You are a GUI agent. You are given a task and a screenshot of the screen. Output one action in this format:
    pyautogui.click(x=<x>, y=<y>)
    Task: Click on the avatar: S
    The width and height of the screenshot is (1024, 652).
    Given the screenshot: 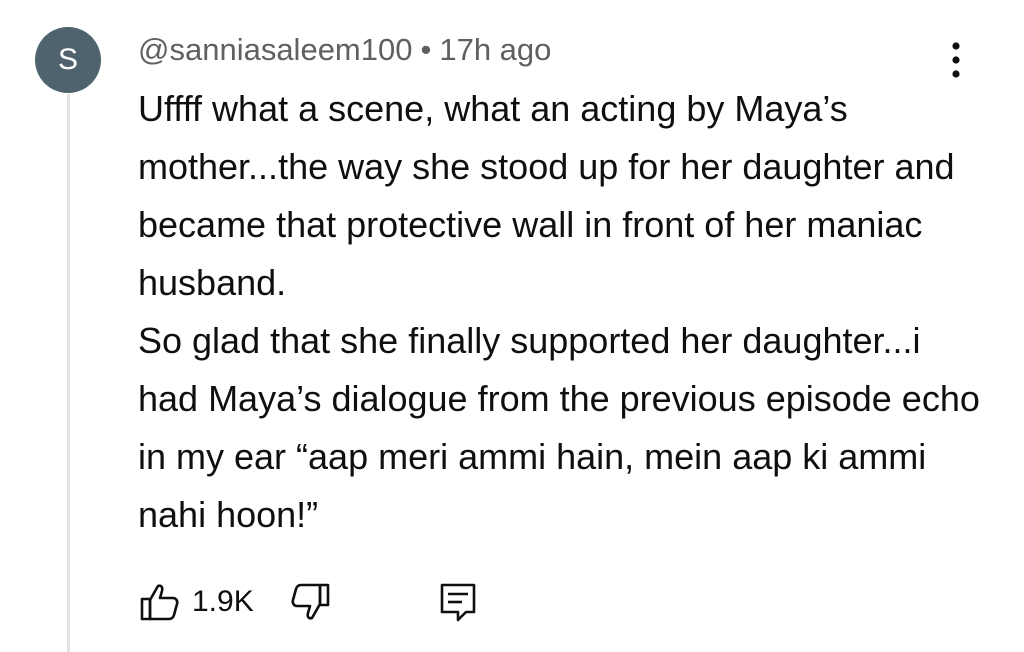 What is the action you would take?
    pyautogui.click(x=68, y=60)
    